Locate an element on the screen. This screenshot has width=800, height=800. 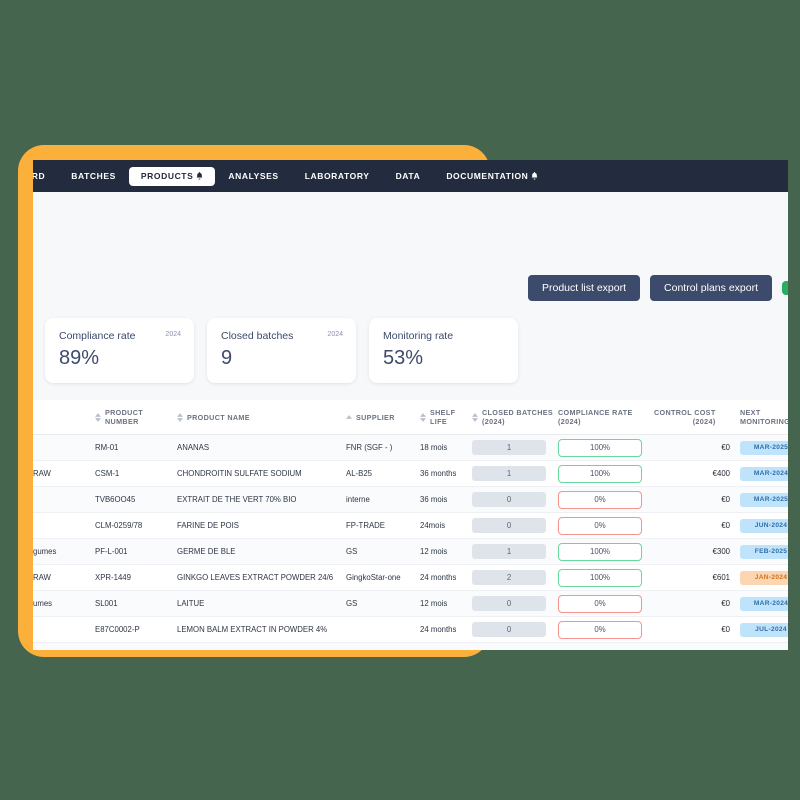
column-header-supplier: SUPPLIER is located at coordinates (383, 417).